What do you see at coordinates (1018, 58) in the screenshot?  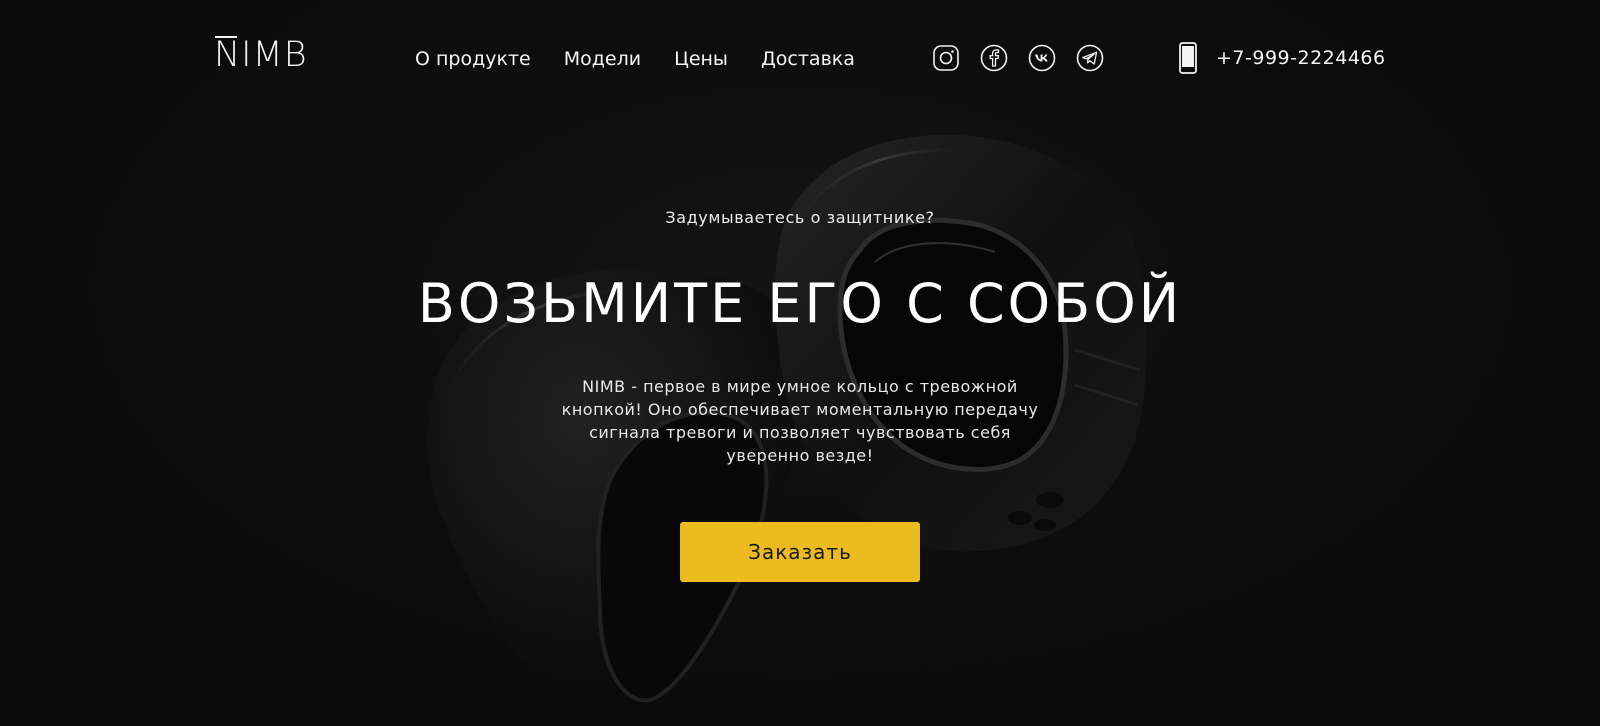 I see `social-links` at bounding box center [1018, 58].